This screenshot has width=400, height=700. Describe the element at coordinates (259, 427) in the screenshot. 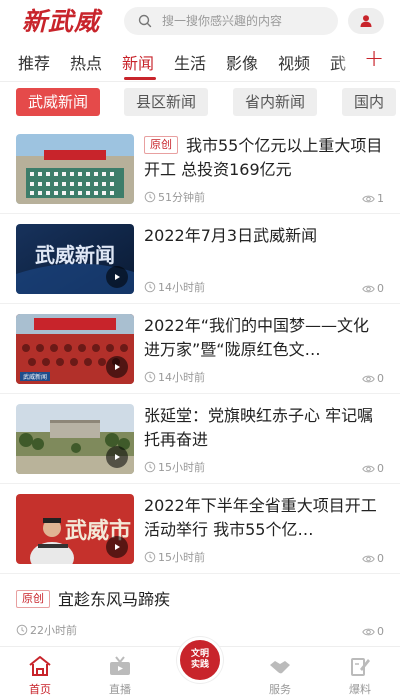

I see `news-title: 张延堂：党旗映红赤子心 牢记嘱托再奋进` at that location.